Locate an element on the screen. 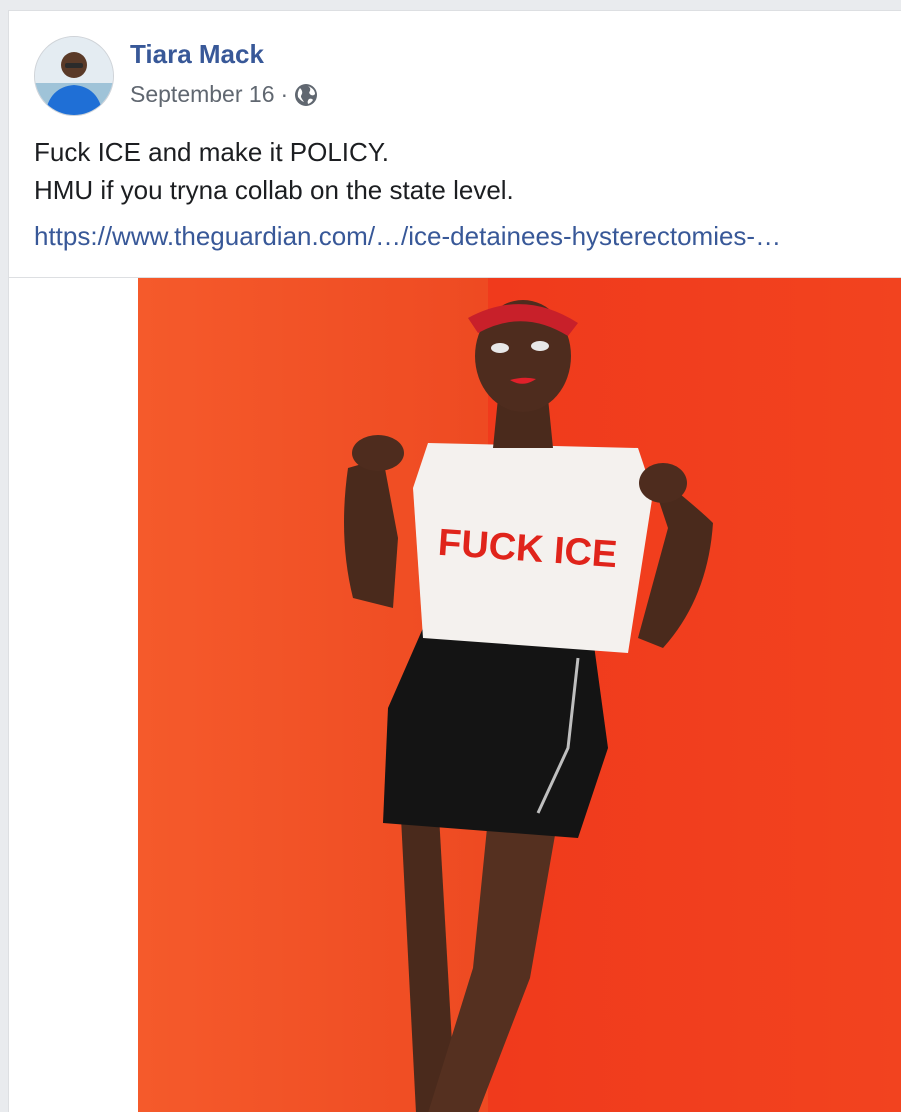 This screenshot has width=901, height=1112. post-date: September 16 is located at coordinates (202, 94).